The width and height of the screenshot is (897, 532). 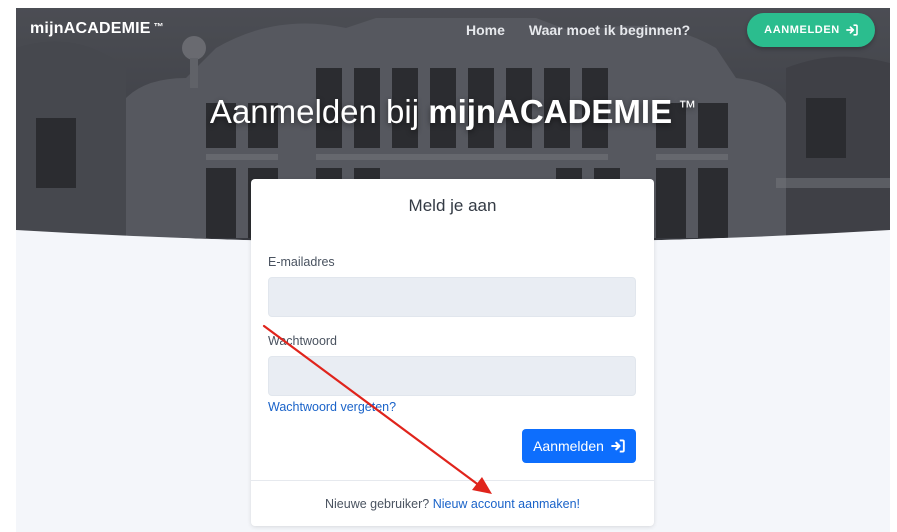 I want to click on email-field, so click(x=452, y=297).